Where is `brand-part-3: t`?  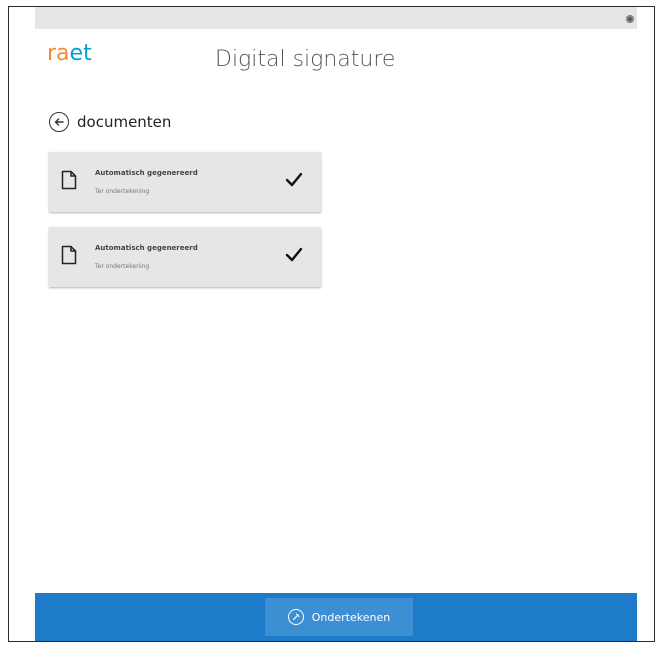 brand-part-3: t is located at coordinates (87, 53).